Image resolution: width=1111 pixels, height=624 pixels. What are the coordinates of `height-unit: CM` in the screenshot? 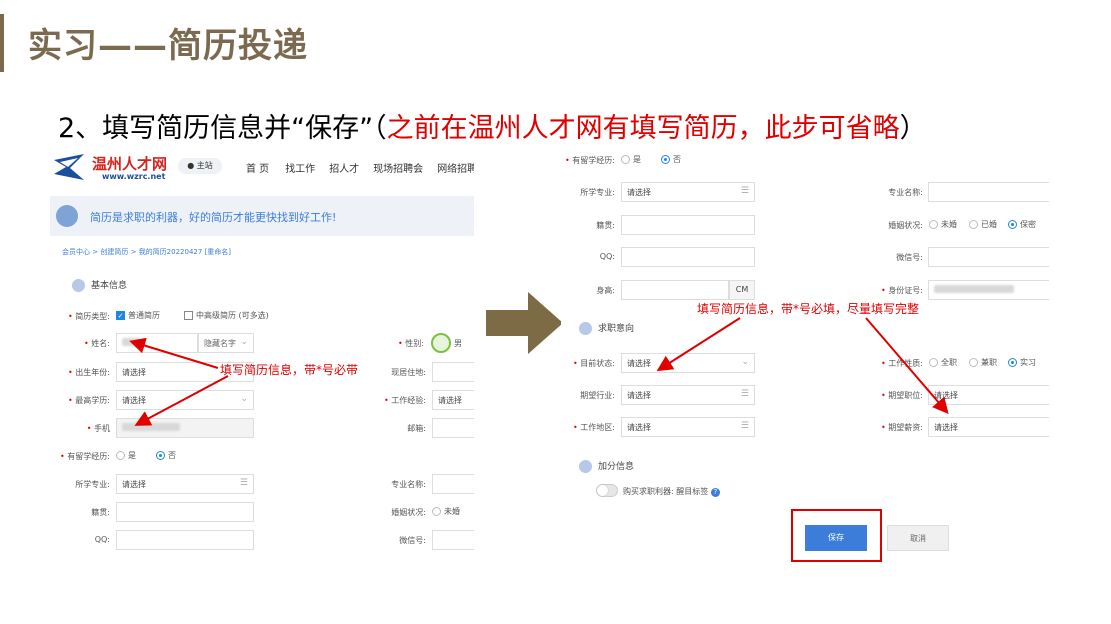 It's located at (742, 290).